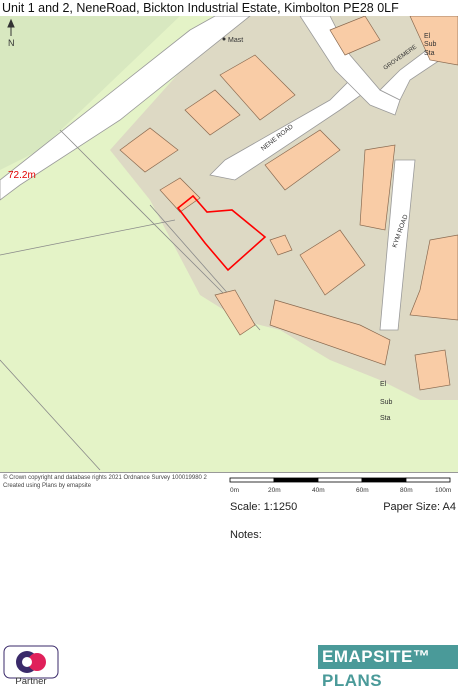 This screenshot has height=694, width=458. Describe the element at coordinates (342, 489) in the screenshot. I see `scale-bar: 0m 20m 40m 60m 80m 100m` at that location.